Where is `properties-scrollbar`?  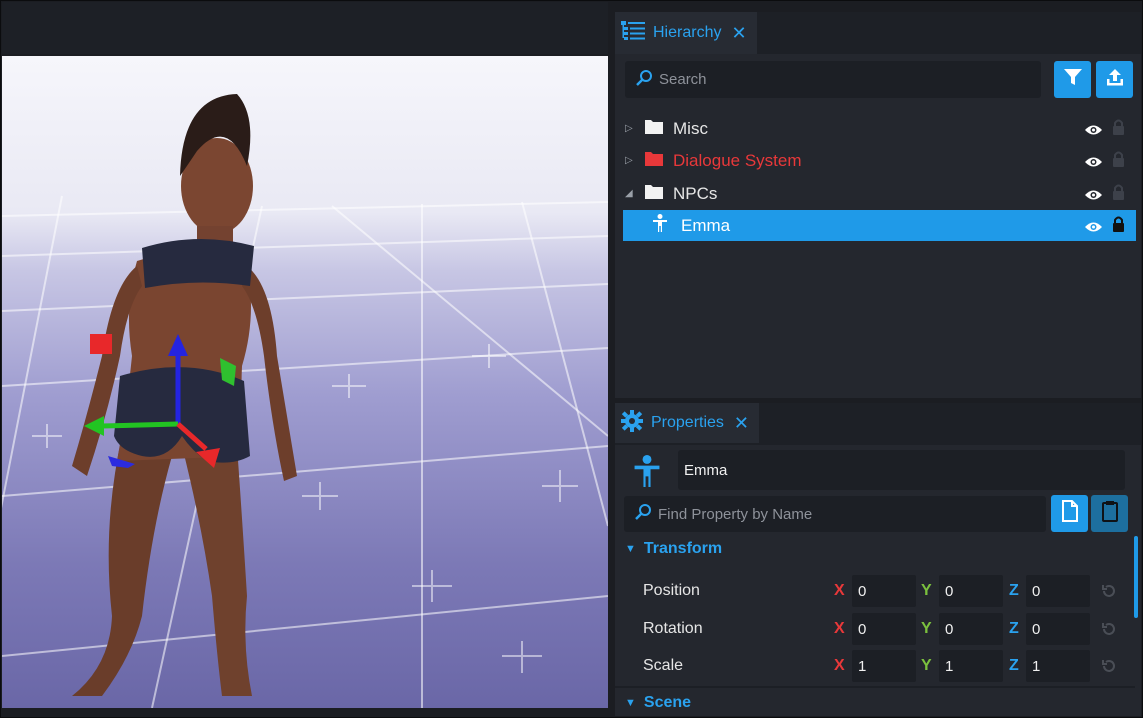
properties-scrollbar is located at coordinates (1136, 577).